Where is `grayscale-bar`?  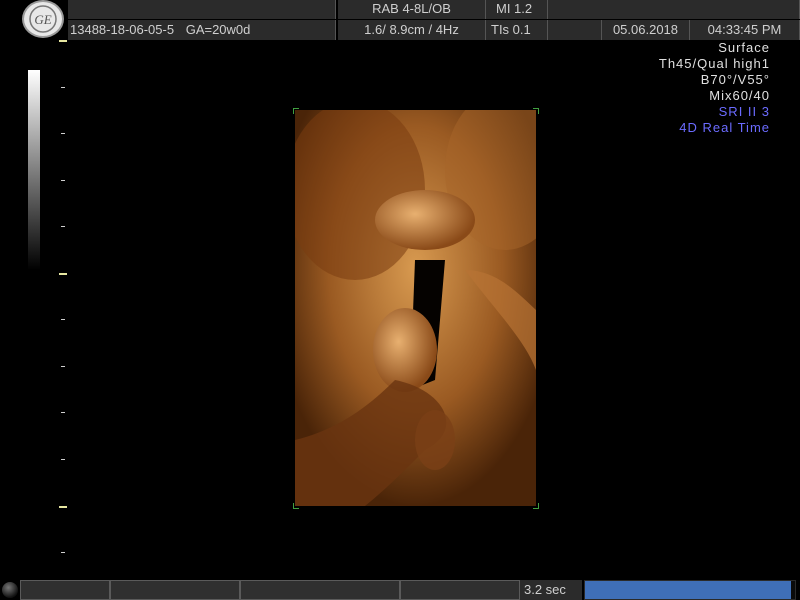 grayscale-bar is located at coordinates (34, 170).